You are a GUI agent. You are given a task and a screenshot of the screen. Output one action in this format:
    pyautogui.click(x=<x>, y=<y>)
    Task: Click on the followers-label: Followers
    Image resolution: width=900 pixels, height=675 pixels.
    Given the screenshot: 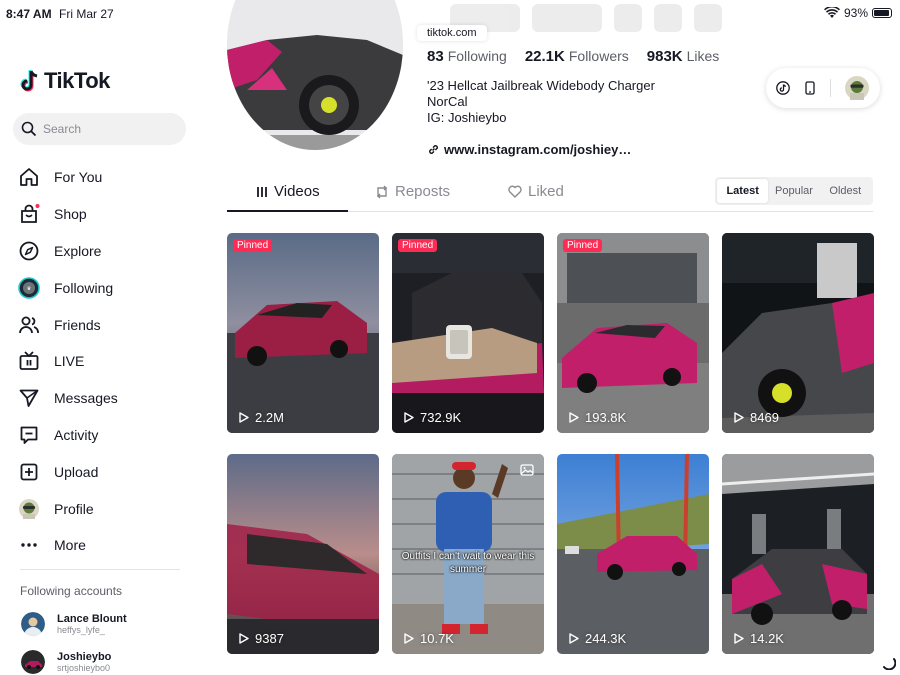 What is the action you would take?
    pyautogui.click(x=598, y=56)
    